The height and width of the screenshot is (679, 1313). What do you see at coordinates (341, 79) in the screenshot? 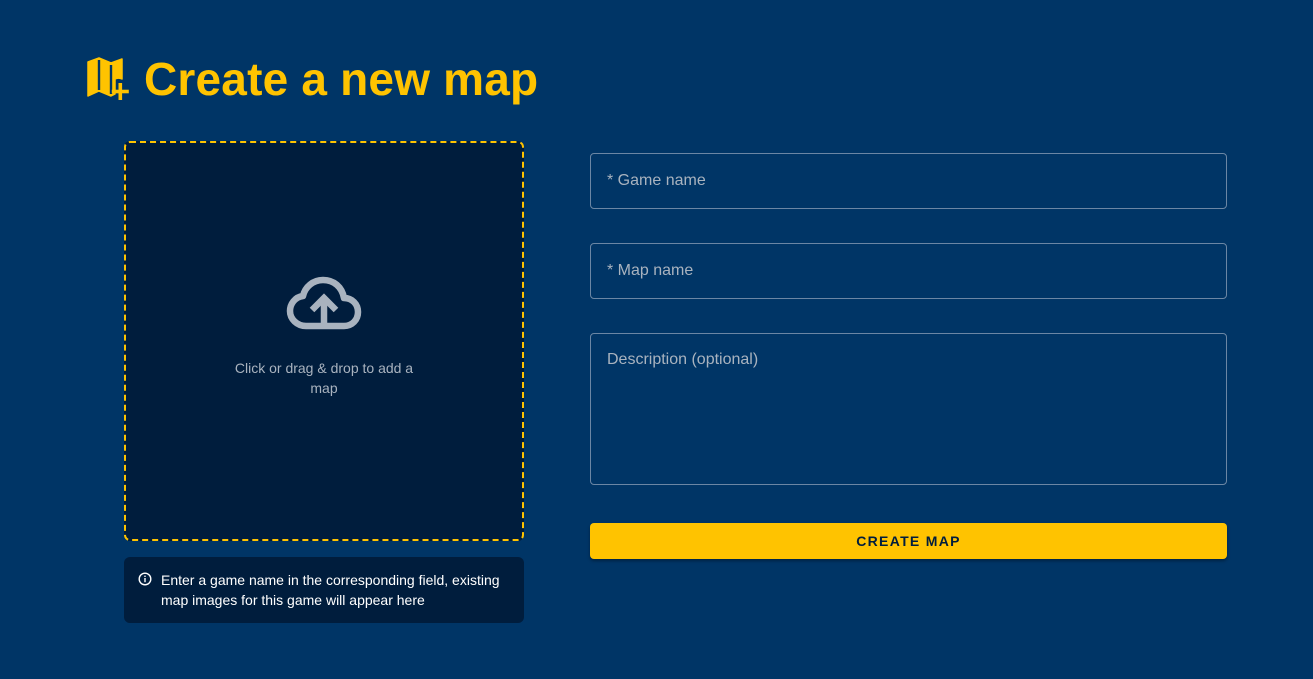
I see `page-title: Create a new map` at bounding box center [341, 79].